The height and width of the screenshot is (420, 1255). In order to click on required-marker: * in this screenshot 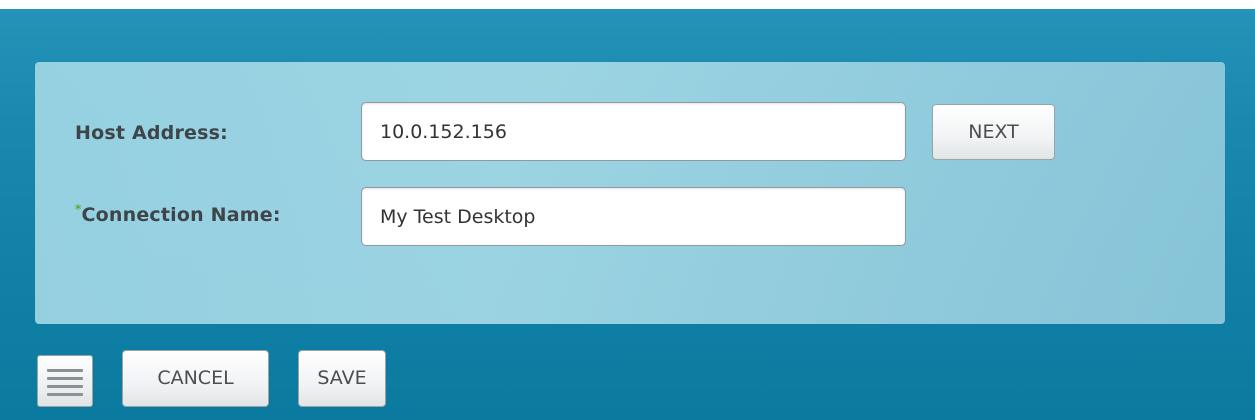, I will do `click(78, 209)`.